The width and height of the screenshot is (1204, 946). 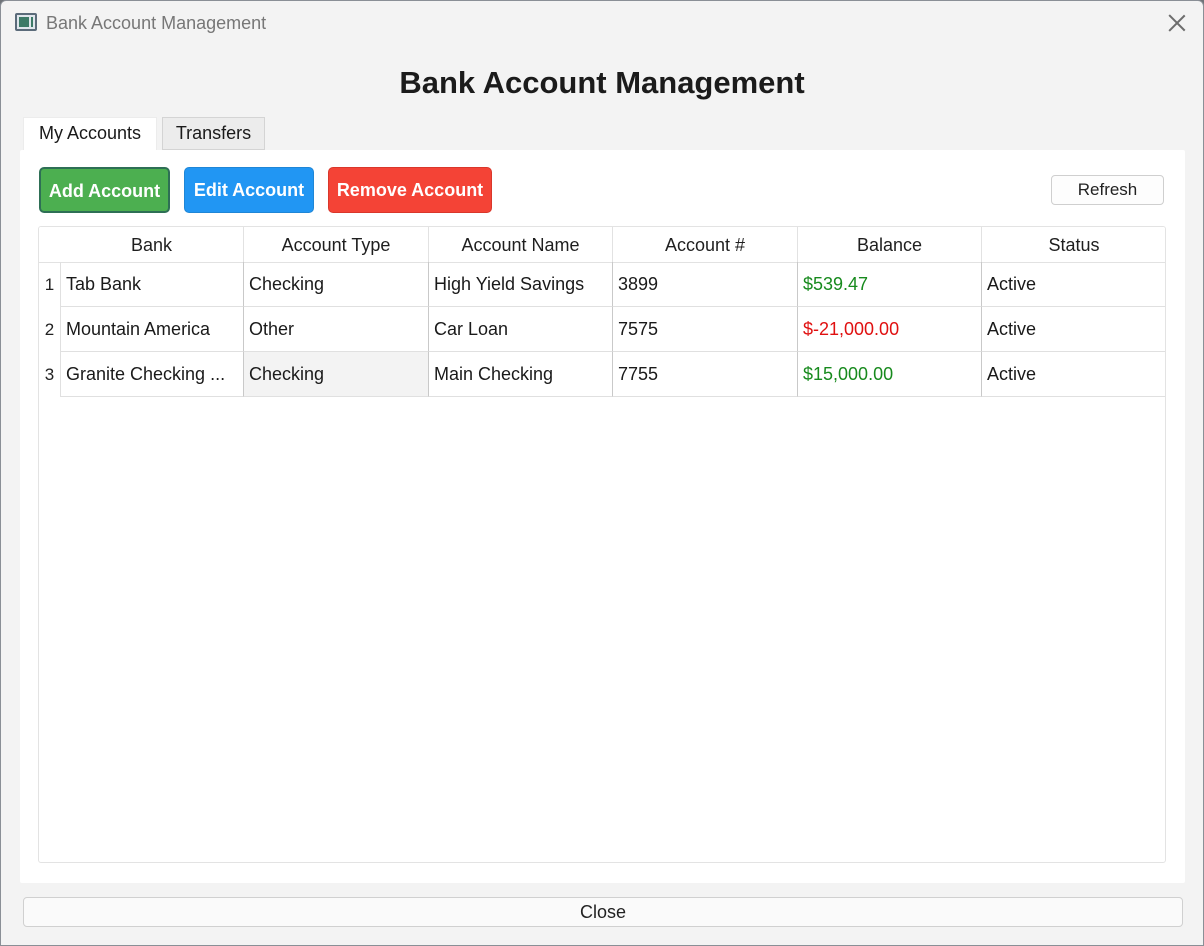 What do you see at coordinates (602, 82) in the screenshot?
I see `page-title: Bank Account Management` at bounding box center [602, 82].